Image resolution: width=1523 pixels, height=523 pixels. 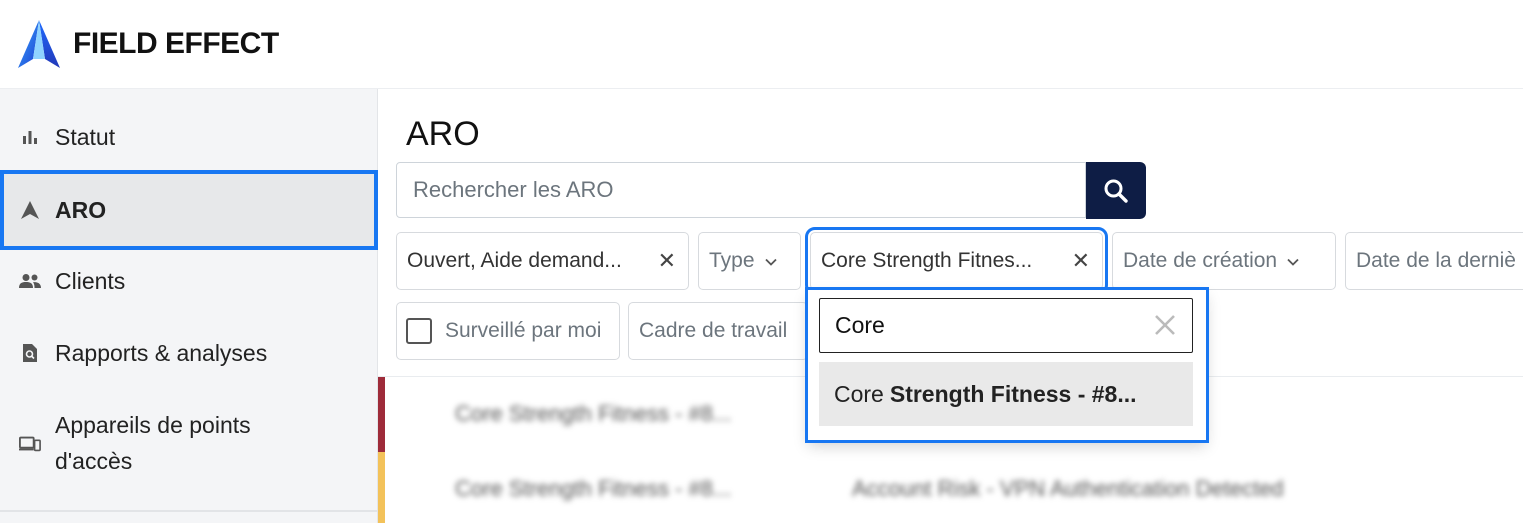 What do you see at coordinates (443, 134) in the screenshot?
I see `page-title: ARO` at bounding box center [443, 134].